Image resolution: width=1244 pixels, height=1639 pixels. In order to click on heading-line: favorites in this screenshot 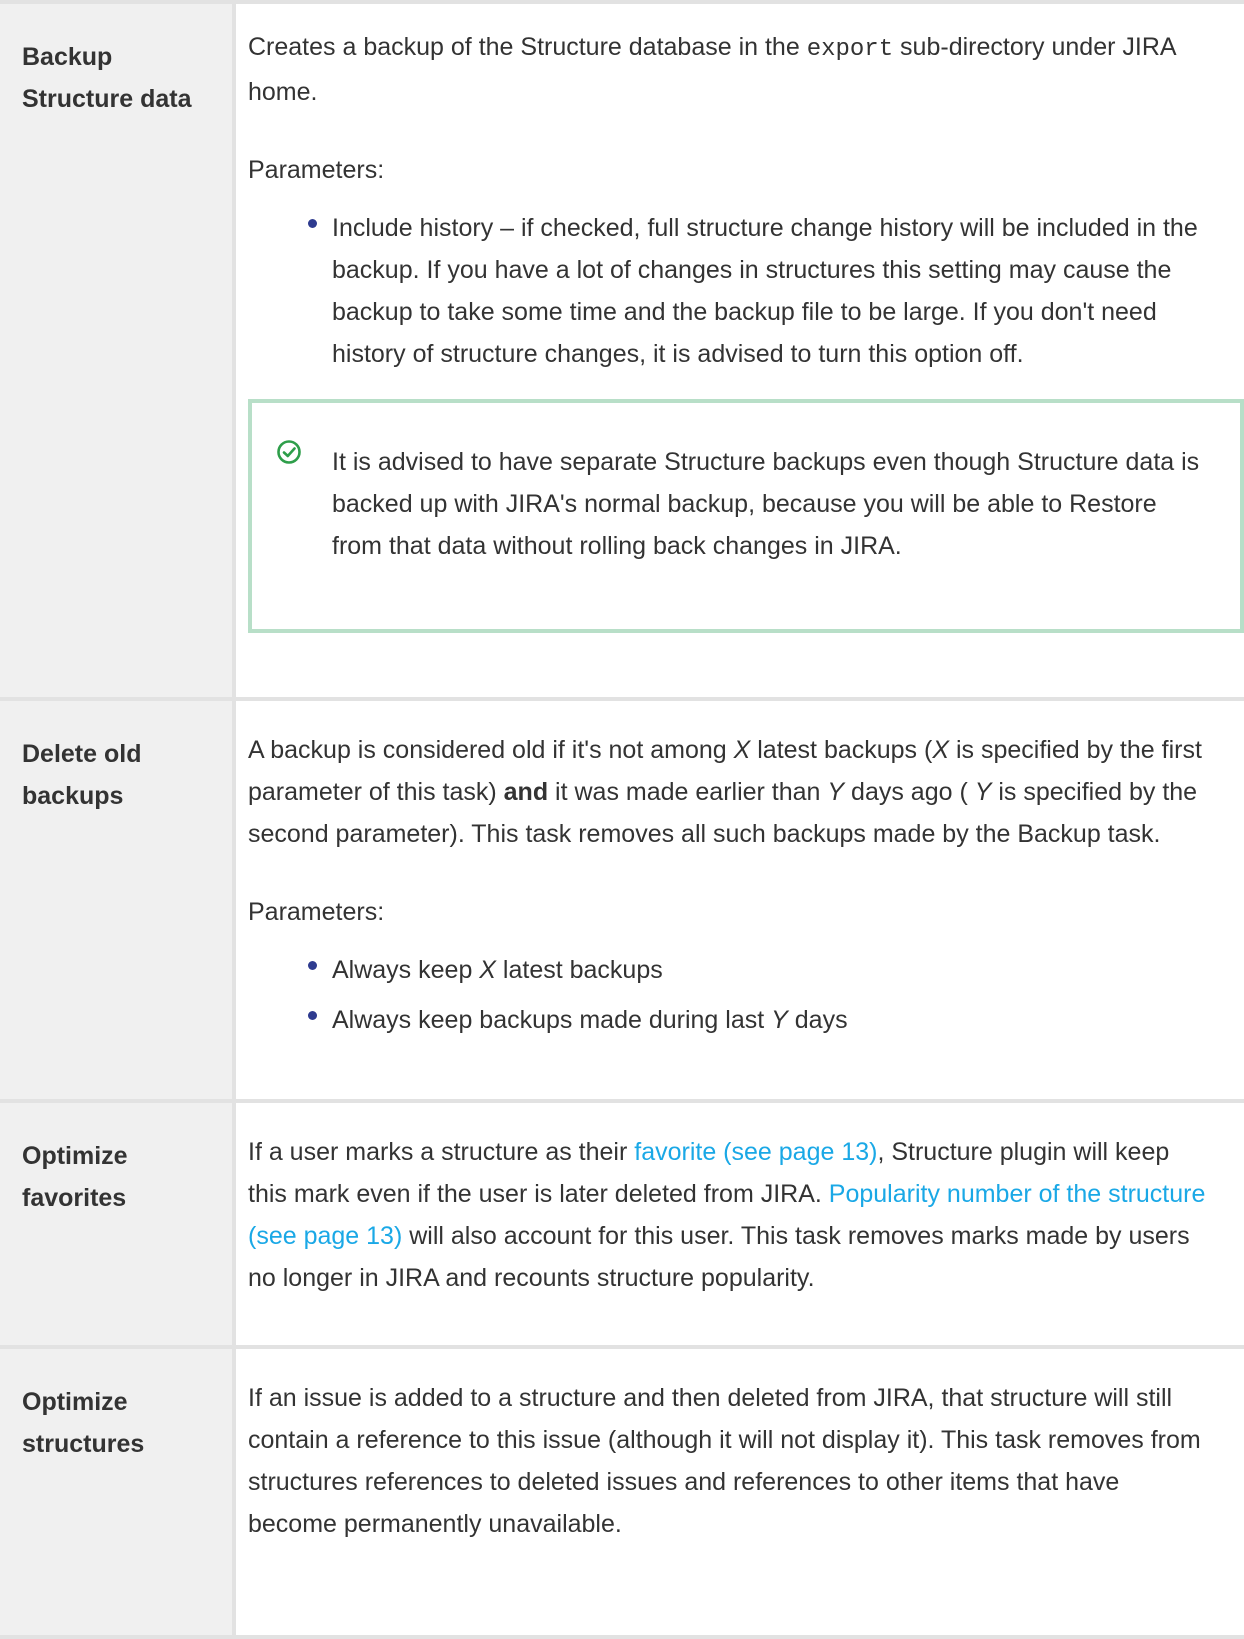, I will do `click(74, 1198)`.